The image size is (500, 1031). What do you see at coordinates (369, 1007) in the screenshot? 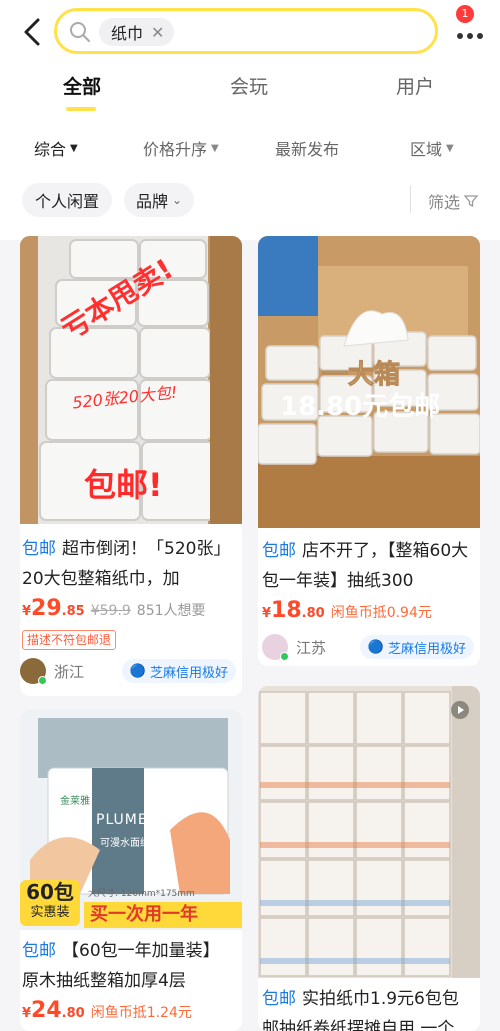
I see `product-title: 包邮 实拍纸巾1.9元6包包邮抽纸卷纸摆摊自用 一个` at bounding box center [369, 1007].